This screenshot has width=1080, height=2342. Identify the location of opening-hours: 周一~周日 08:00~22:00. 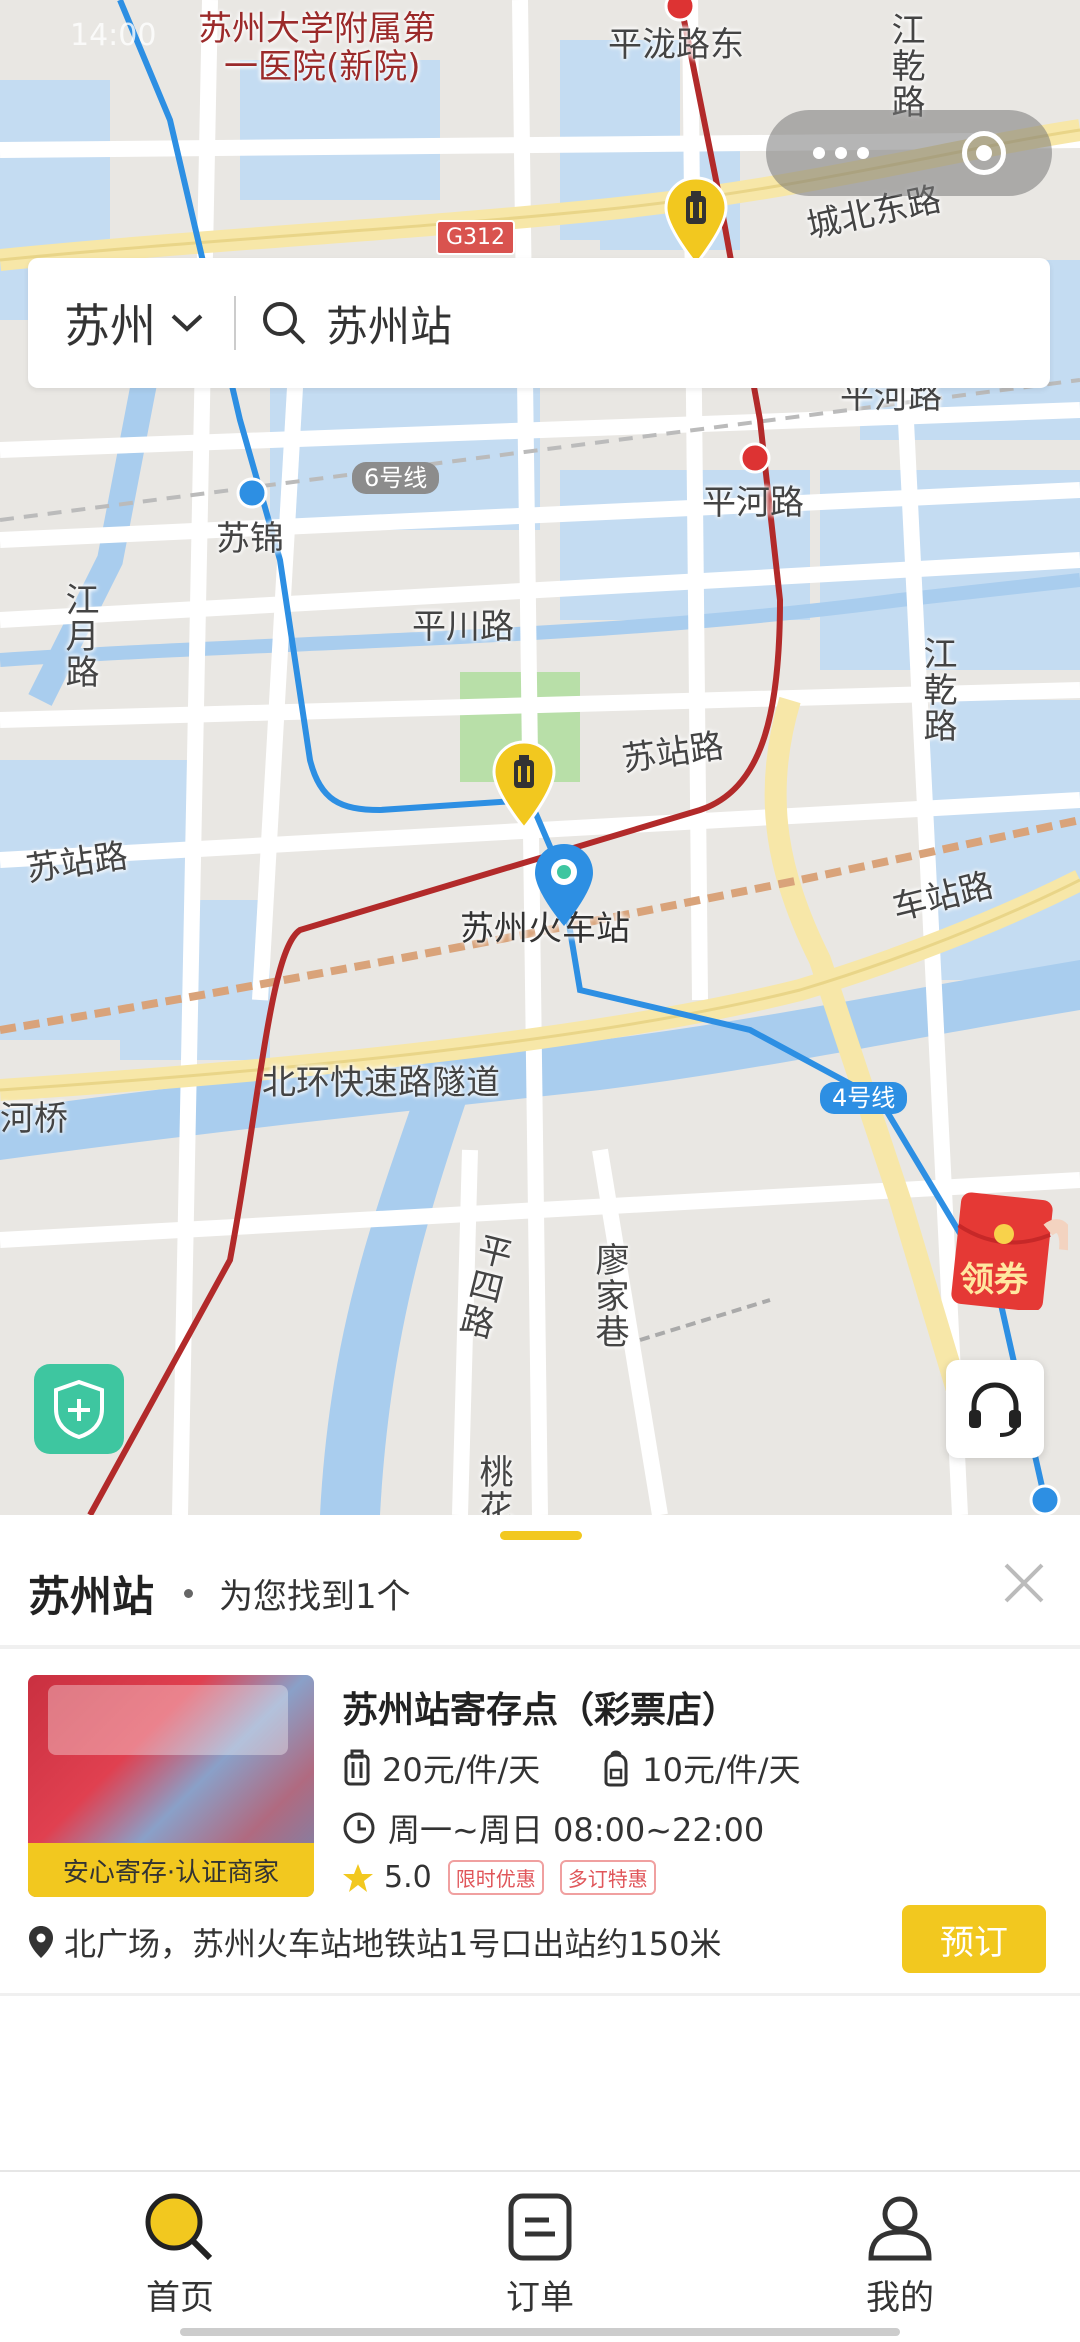
(553, 1828).